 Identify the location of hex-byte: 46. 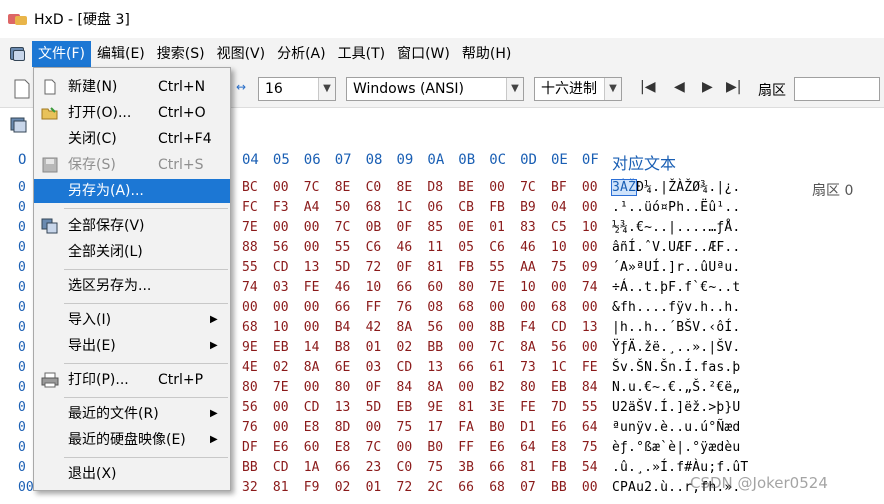
(343, 287).